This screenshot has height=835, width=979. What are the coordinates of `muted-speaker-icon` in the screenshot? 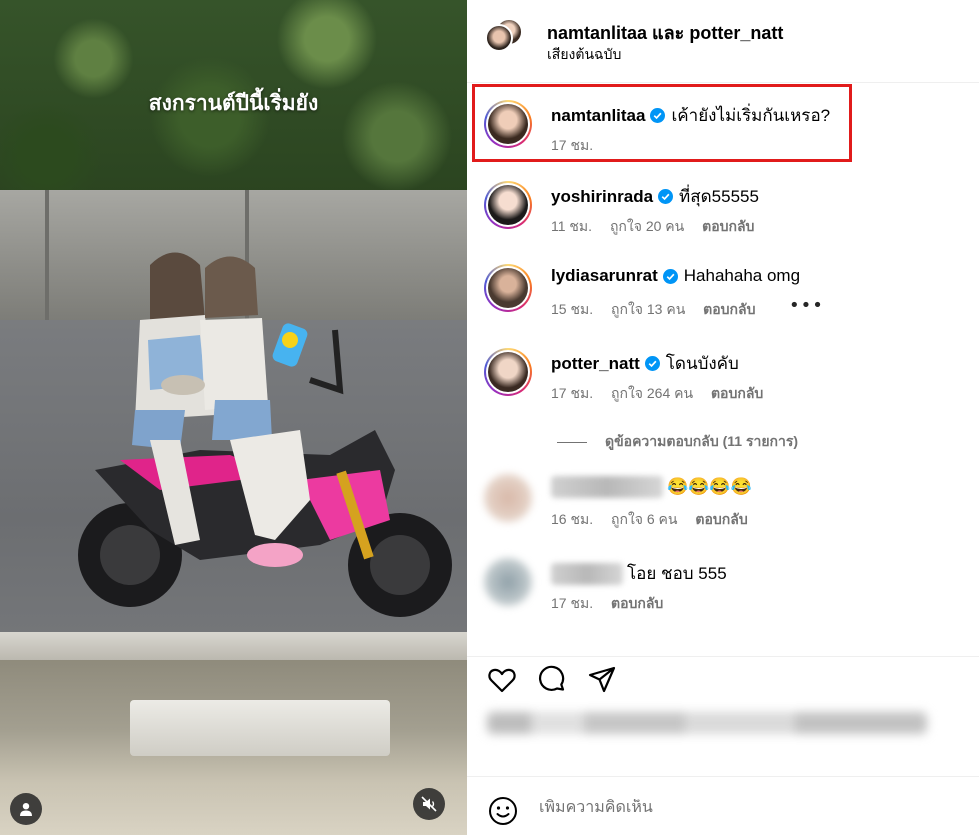 It's located at (429, 804).